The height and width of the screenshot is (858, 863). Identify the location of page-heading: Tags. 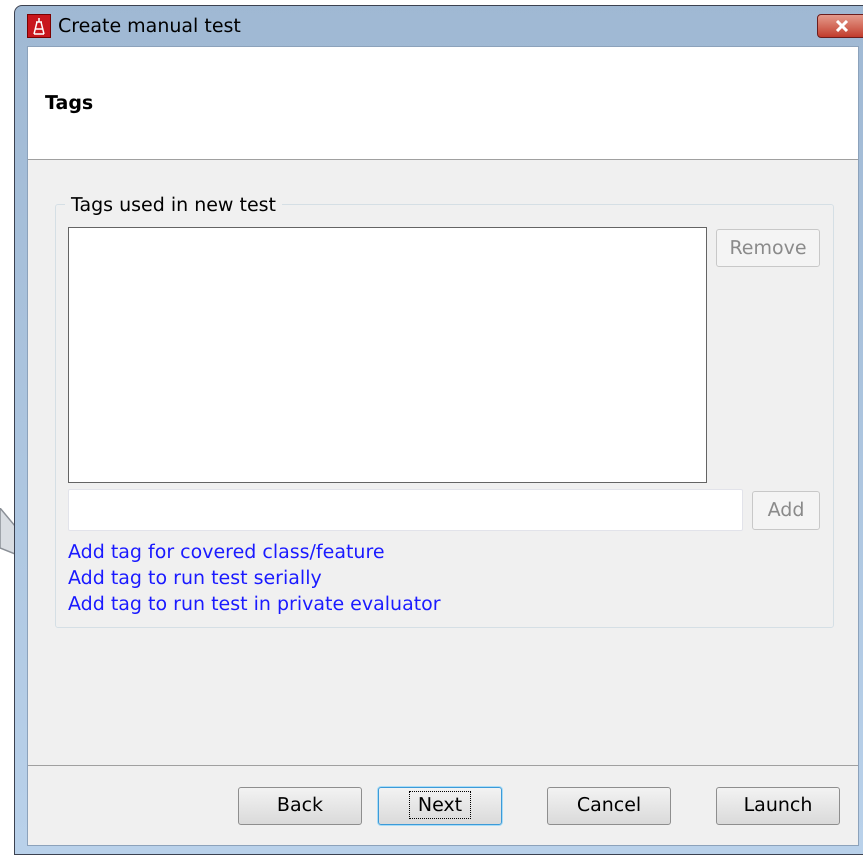
(69, 103).